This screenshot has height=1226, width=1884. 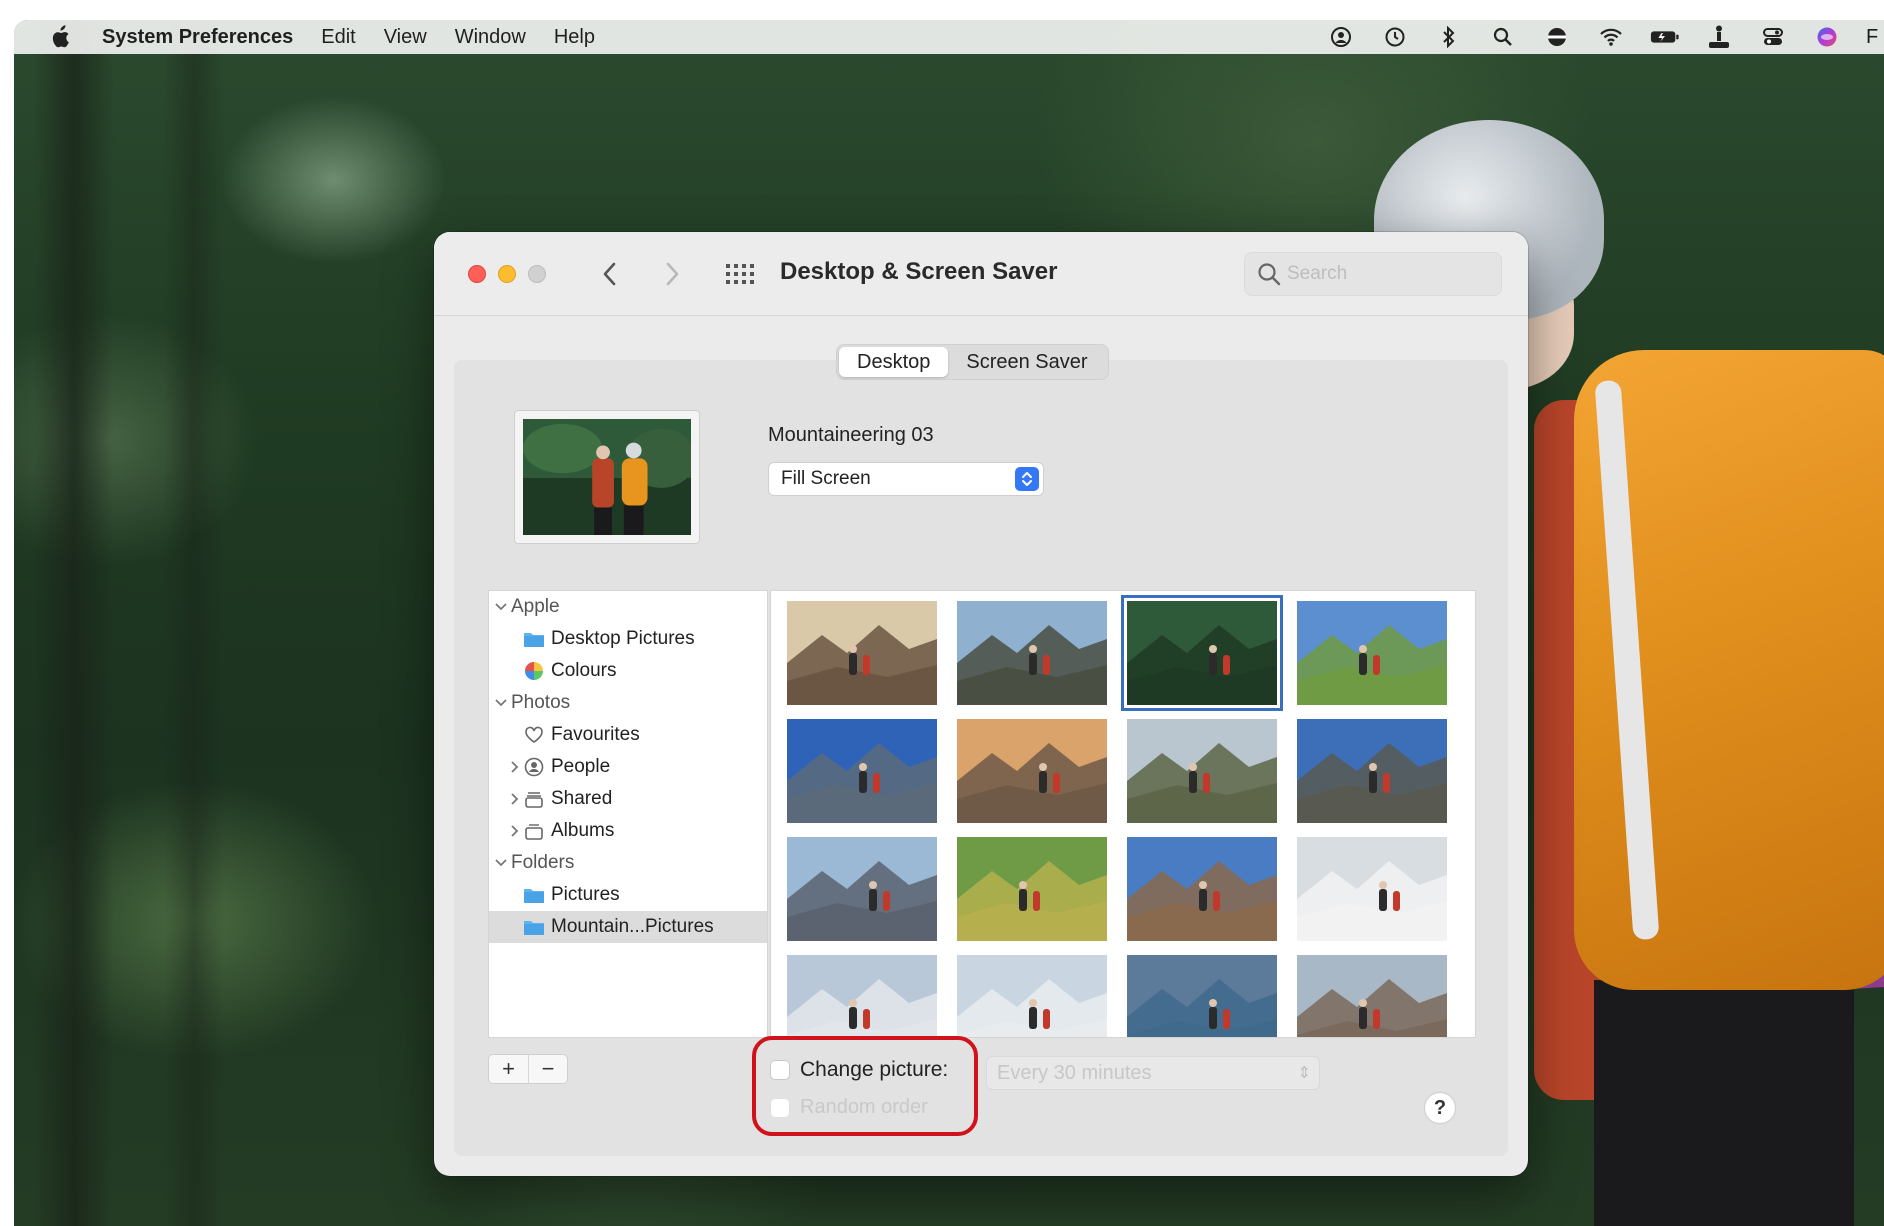 What do you see at coordinates (672, 274) in the screenshot?
I see `forward-button` at bounding box center [672, 274].